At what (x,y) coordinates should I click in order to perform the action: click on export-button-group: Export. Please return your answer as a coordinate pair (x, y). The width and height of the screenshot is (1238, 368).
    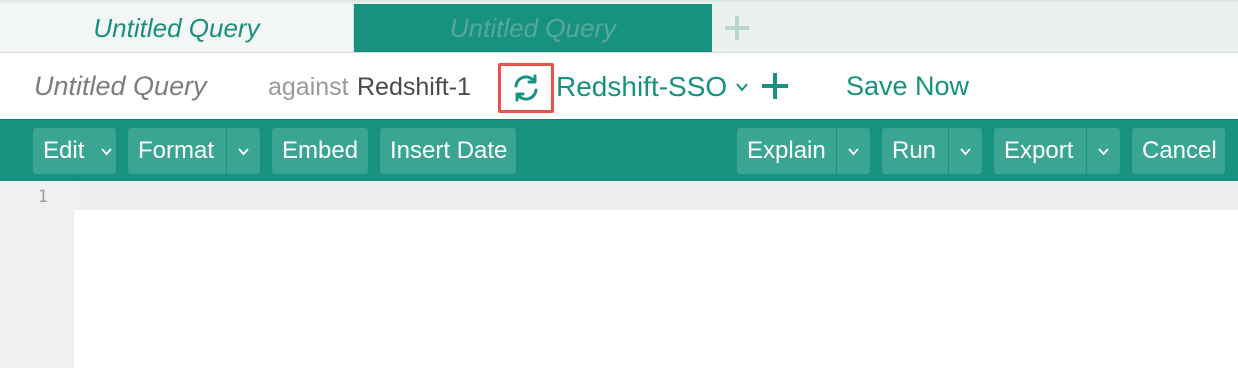
    Looking at the image, I should click on (1057, 151).